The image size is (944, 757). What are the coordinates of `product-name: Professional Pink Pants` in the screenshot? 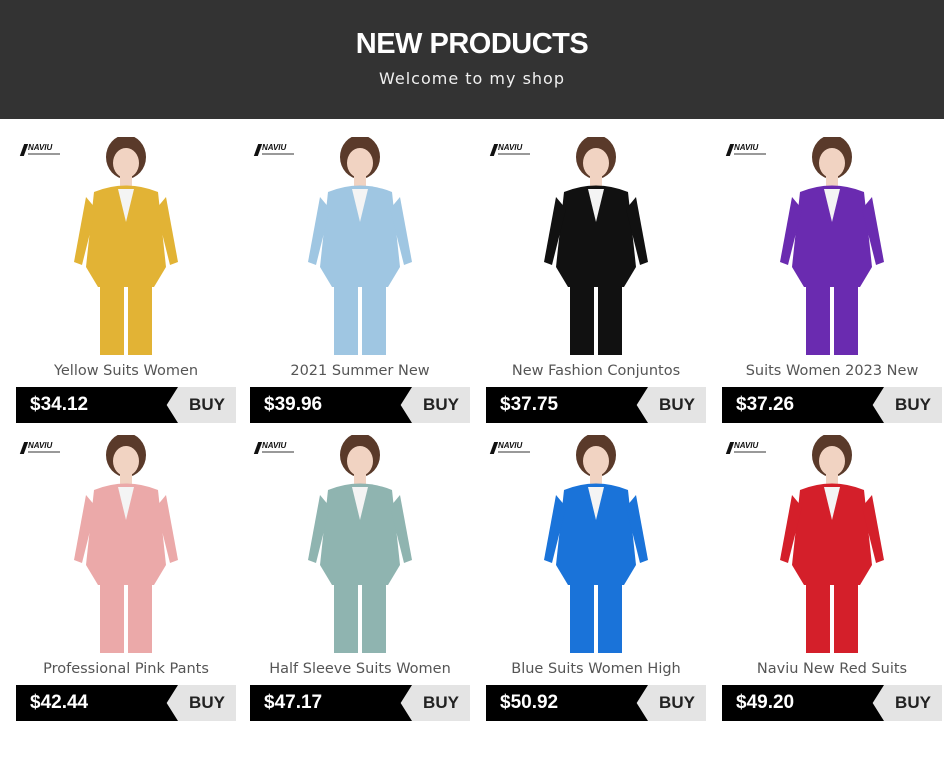 It's located at (126, 669).